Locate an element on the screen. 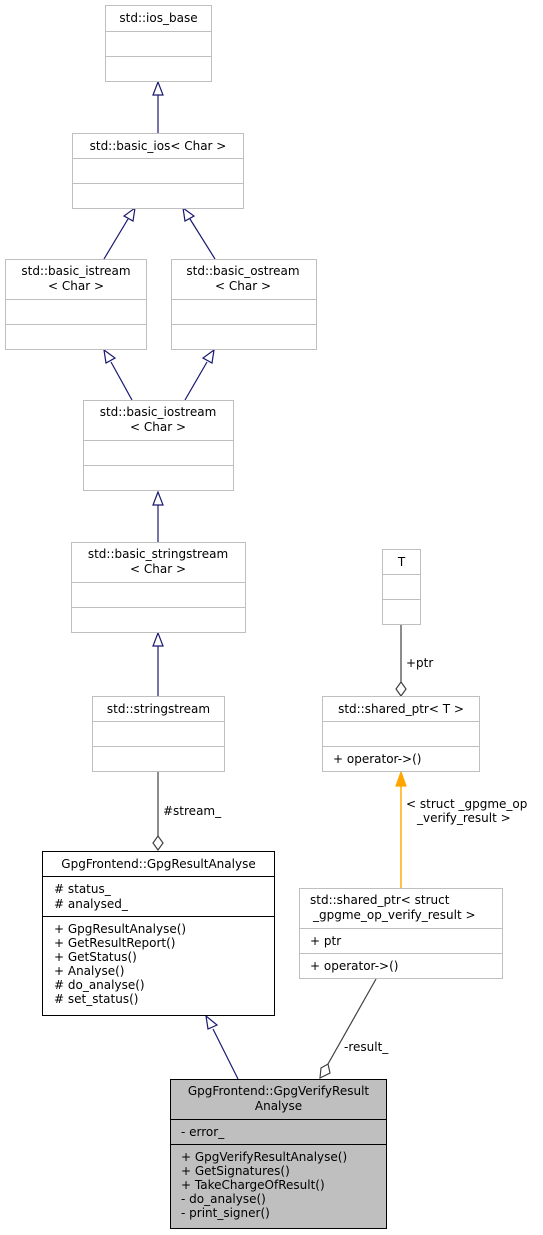 The image size is (543, 1235). class-method: + GpgVerifyResultAnalyse() is located at coordinates (264, 1157).